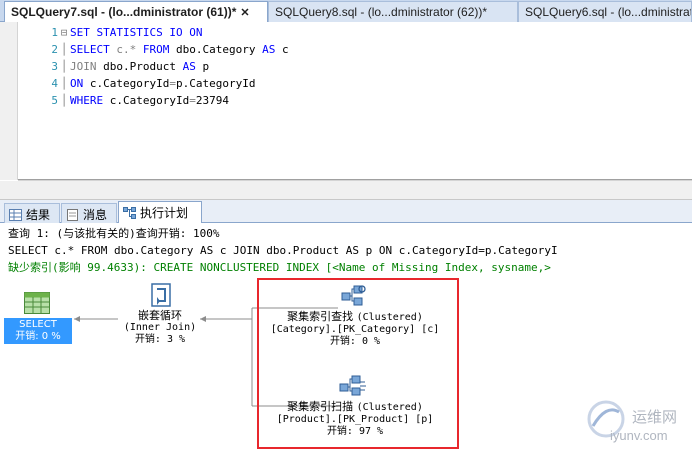  Describe the element at coordinates (136, 32) in the screenshot. I see `code-token: SET STATISTICS IO ON` at that location.